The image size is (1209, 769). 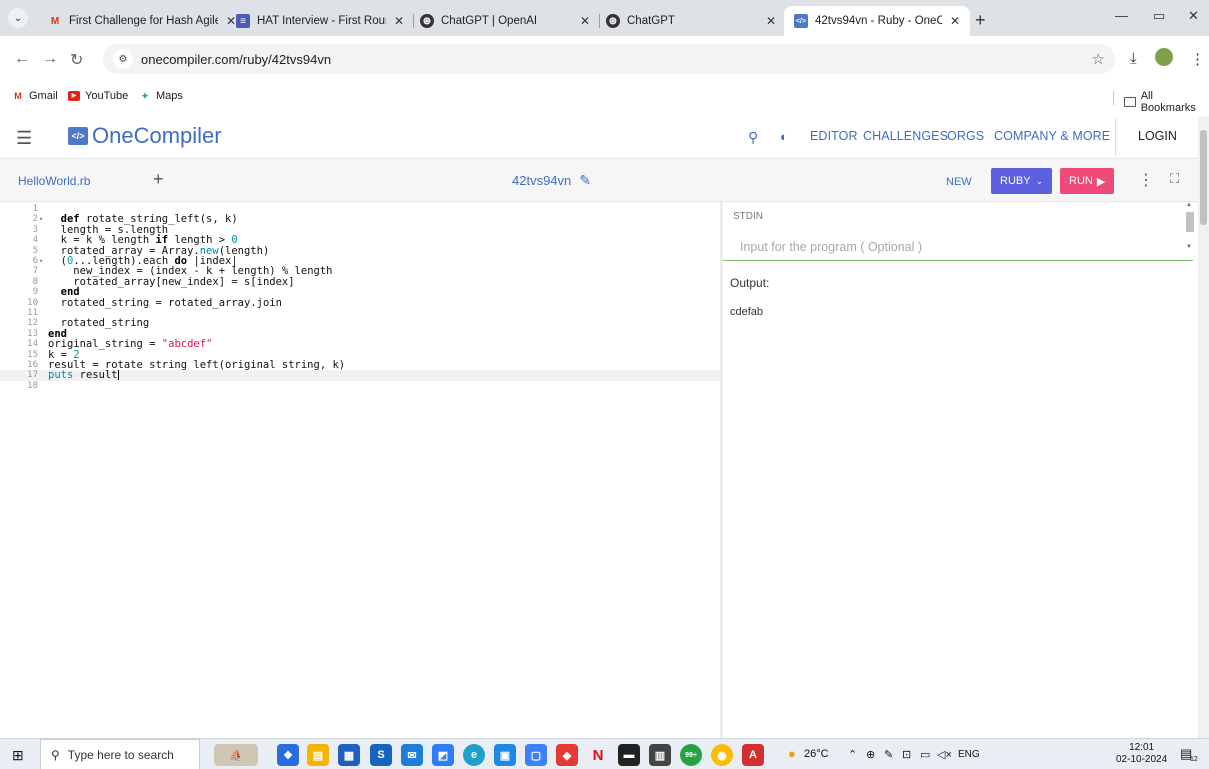 What do you see at coordinates (32, 333) in the screenshot?
I see `line-number: 13` at bounding box center [32, 333].